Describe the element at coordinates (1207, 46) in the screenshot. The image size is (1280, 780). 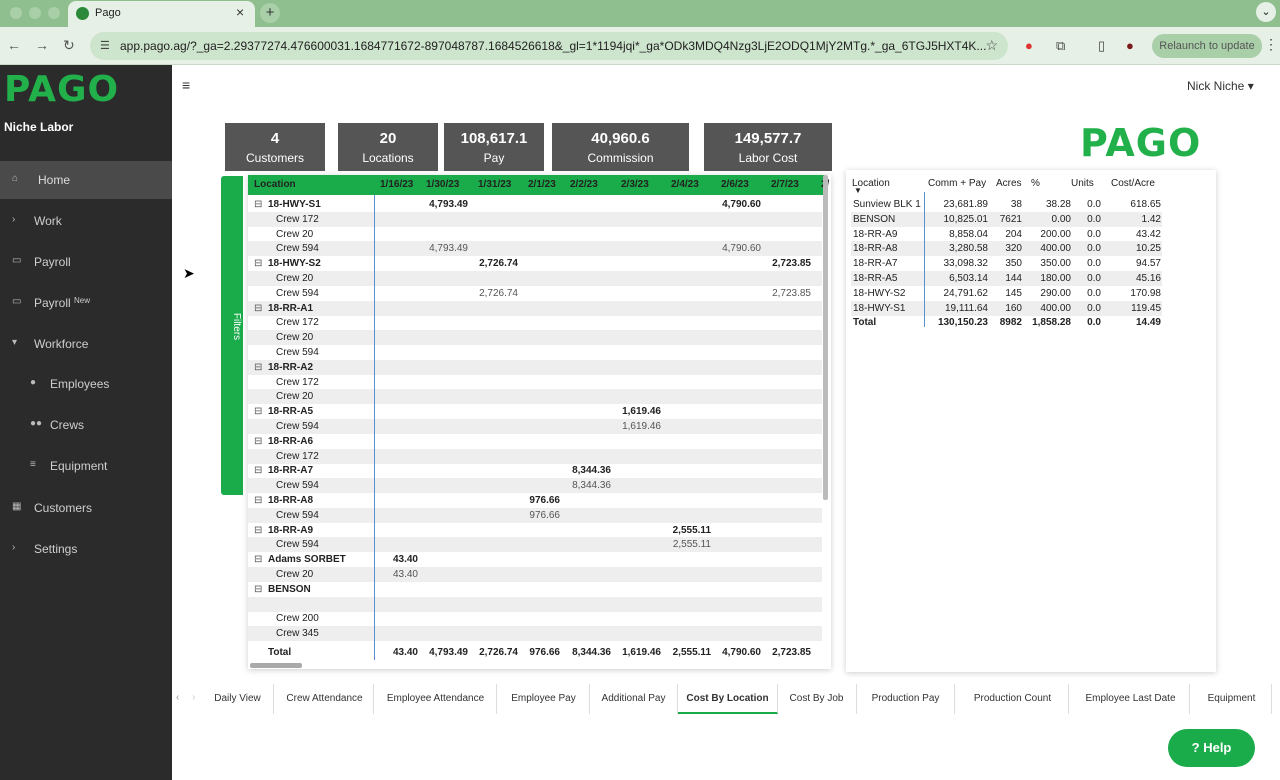
I see `relaunch-button: Relaunch to update` at that location.